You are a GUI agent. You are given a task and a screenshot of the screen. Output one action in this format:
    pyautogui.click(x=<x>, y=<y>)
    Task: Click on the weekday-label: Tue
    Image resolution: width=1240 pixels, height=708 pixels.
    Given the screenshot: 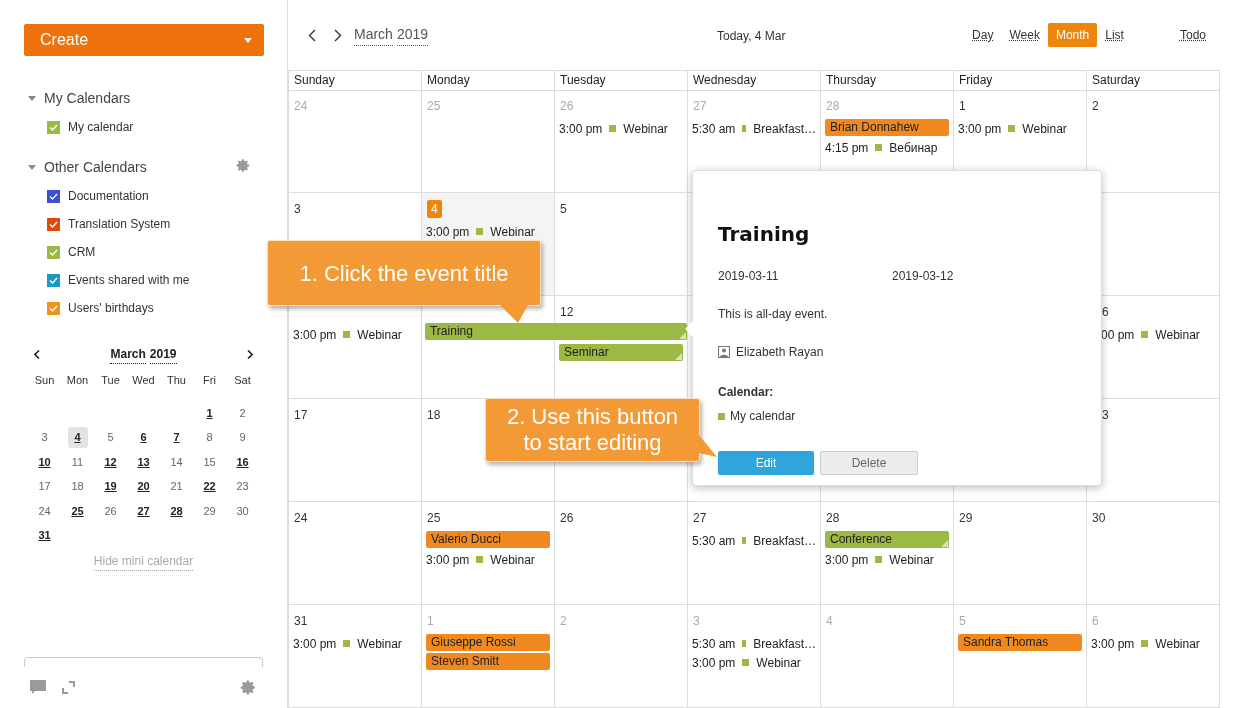 What is the action you would take?
    pyautogui.click(x=110, y=380)
    